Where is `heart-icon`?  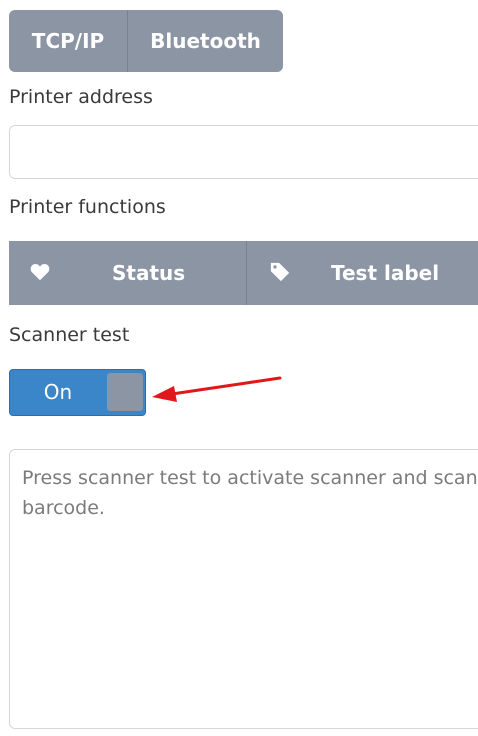 heart-icon is located at coordinates (40, 272).